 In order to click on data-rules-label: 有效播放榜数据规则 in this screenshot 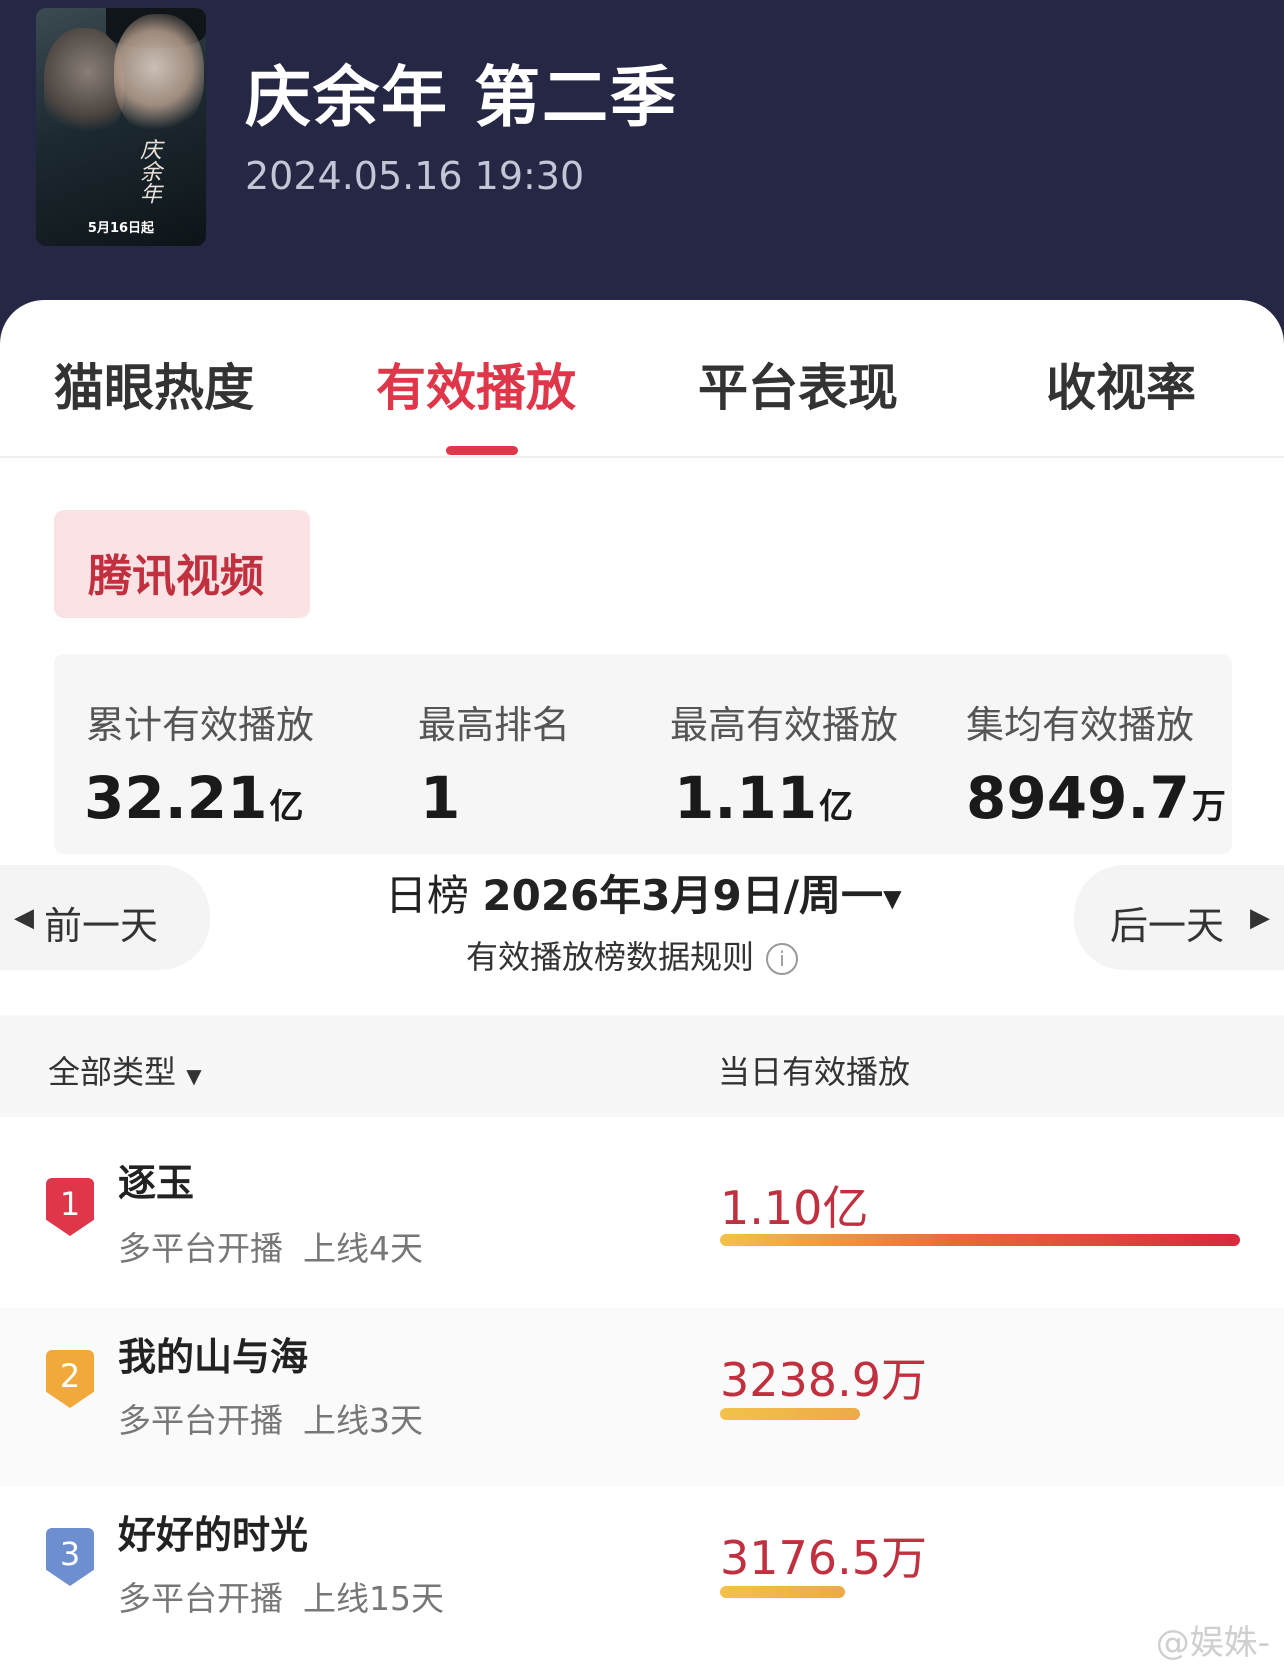, I will do `click(610, 957)`.